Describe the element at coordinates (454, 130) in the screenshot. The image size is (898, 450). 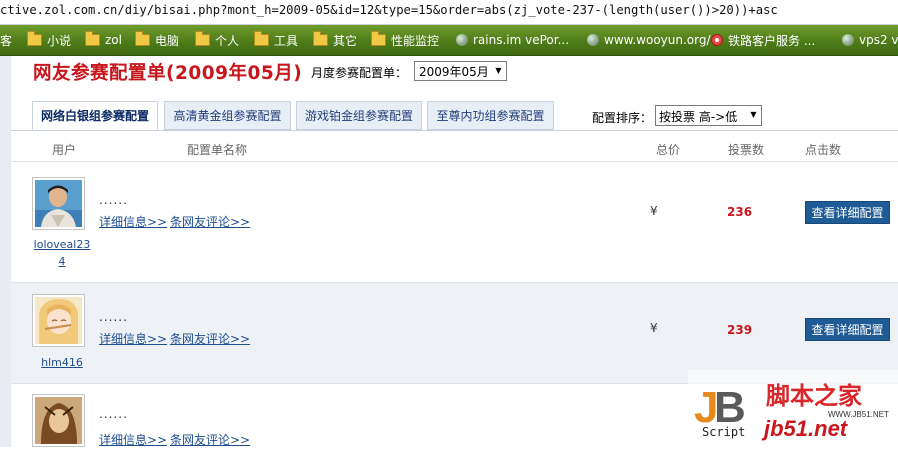
I see `tab-divider` at that location.